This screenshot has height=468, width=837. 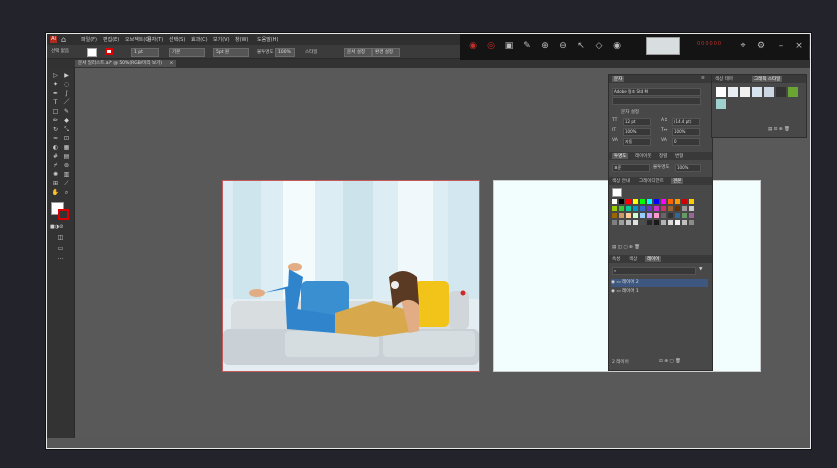 I want to click on zoom-tool-icon: ⌕, so click(x=66, y=193).